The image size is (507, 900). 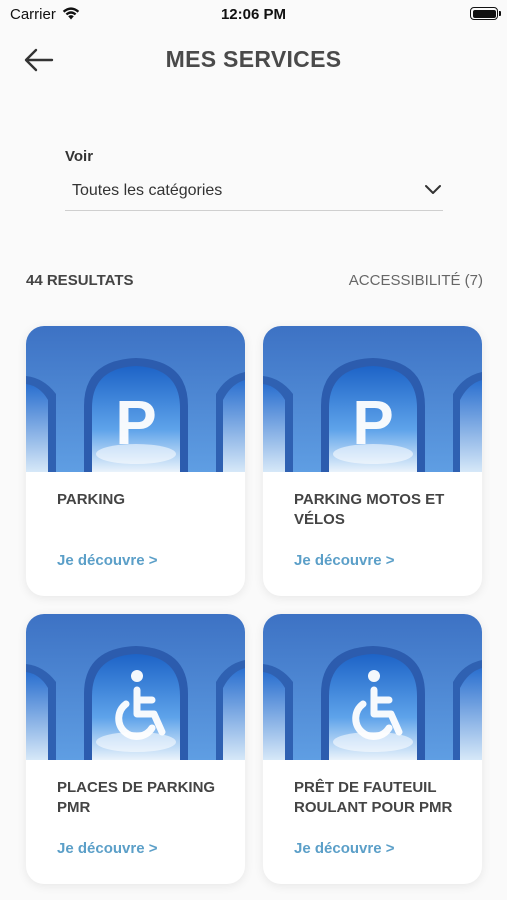 I want to click on card-title: PARKING MOTOS ET VÉLOS, so click(x=369, y=509).